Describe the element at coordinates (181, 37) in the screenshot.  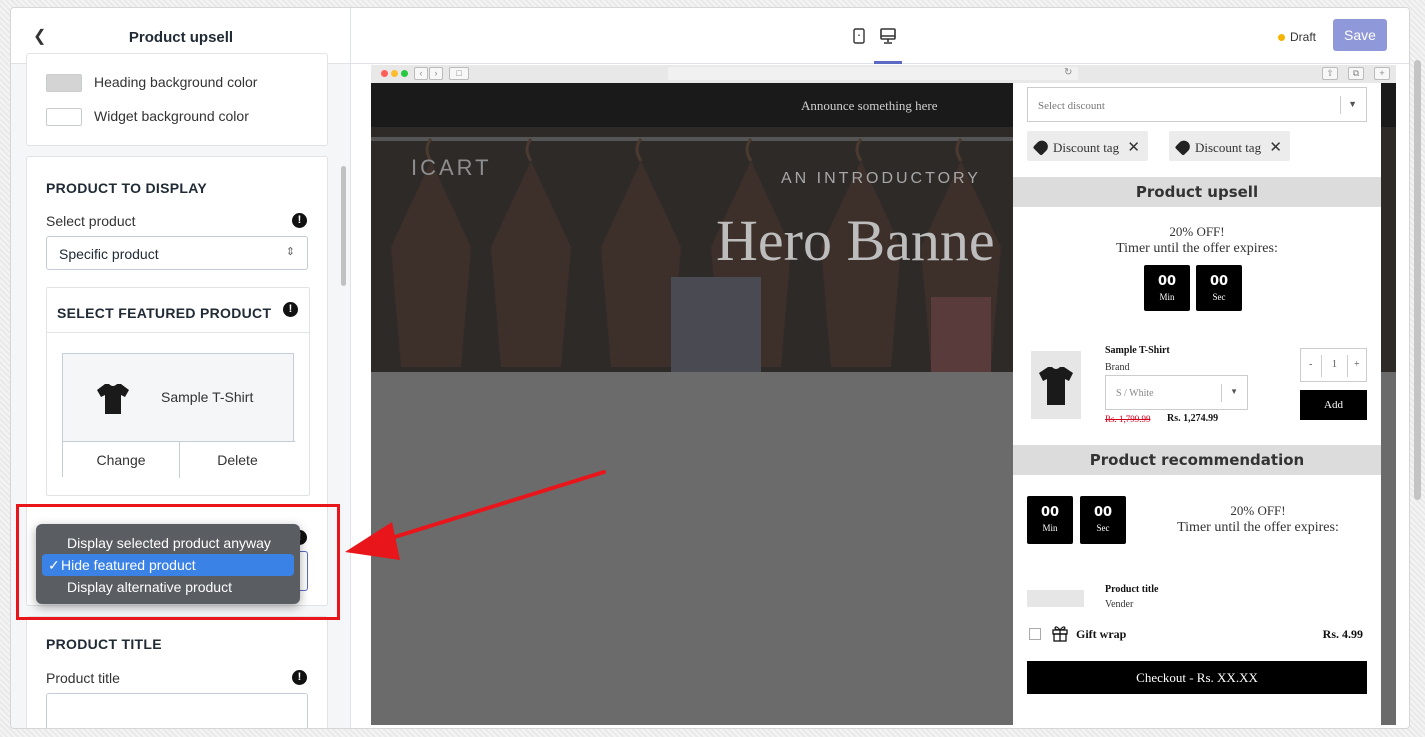
I see `sidebar-title: Product upsell` at that location.